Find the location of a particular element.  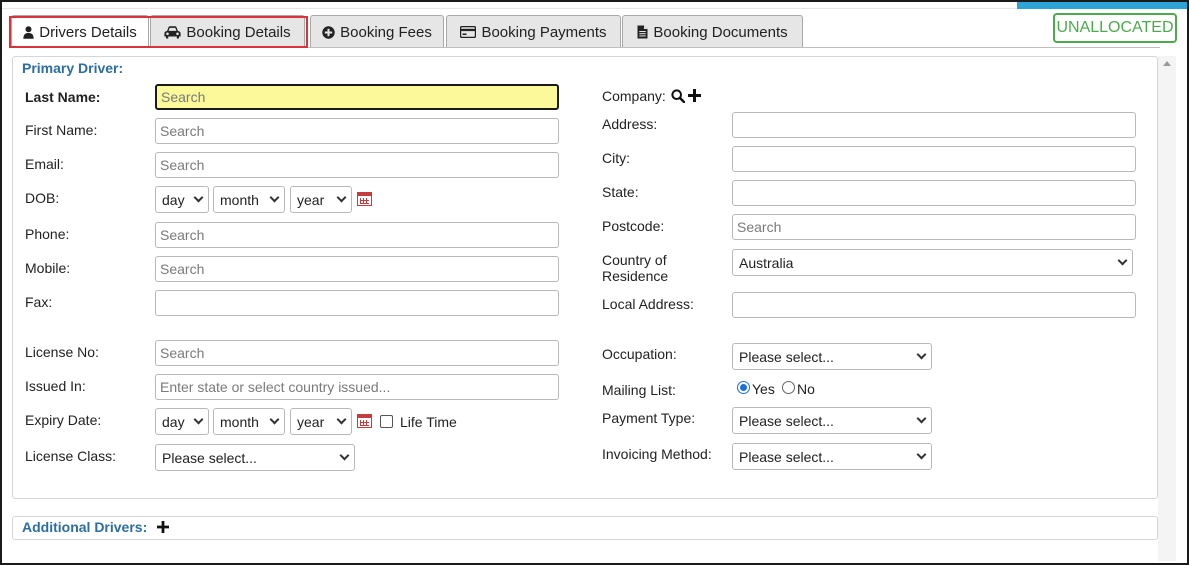

tab-booking-payments: Booking Payments is located at coordinates (533, 31).